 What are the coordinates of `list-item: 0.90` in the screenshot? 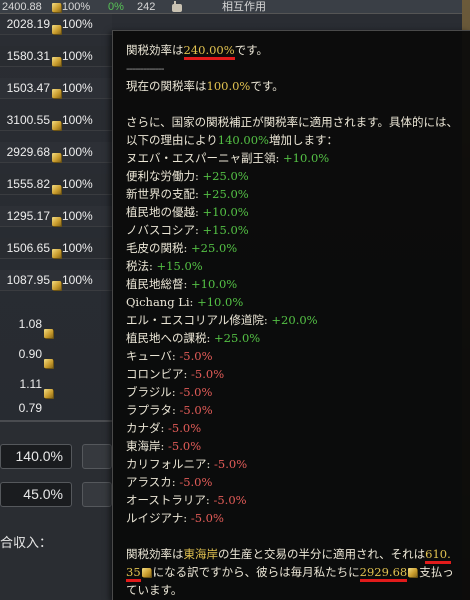 It's located at (56, 354).